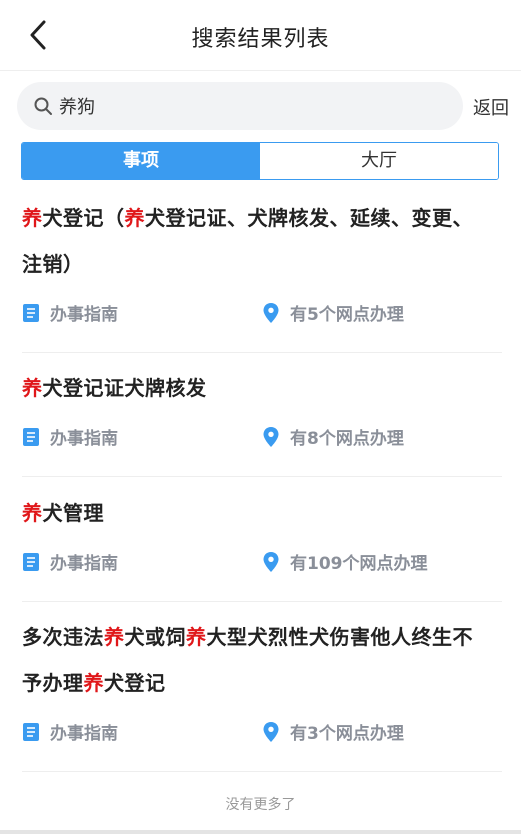 The width and height of the screenshot is (521, 834). What do you see at coordinates (309, 218) in the screenshot?
I see `title-text: 犬登记证、犬牌核发、延续、变更、` at bounding box center [309, 218].